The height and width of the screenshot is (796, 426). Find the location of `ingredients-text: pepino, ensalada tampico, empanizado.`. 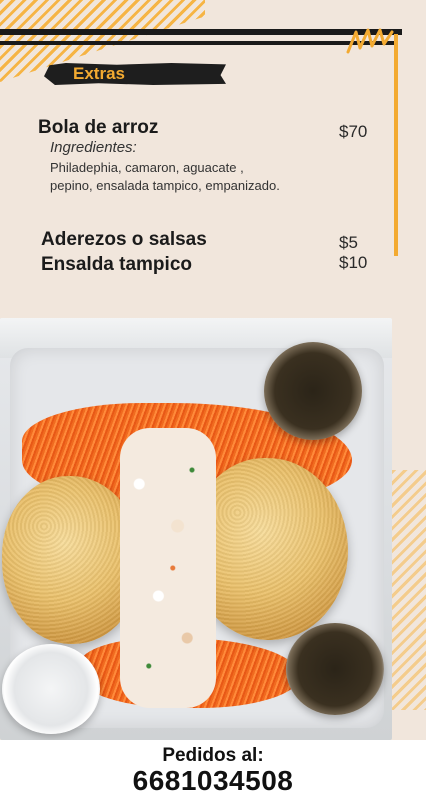

ingredients-text: pepino, ensalada tampico, empanizado. is located at coordinates (165, 185).